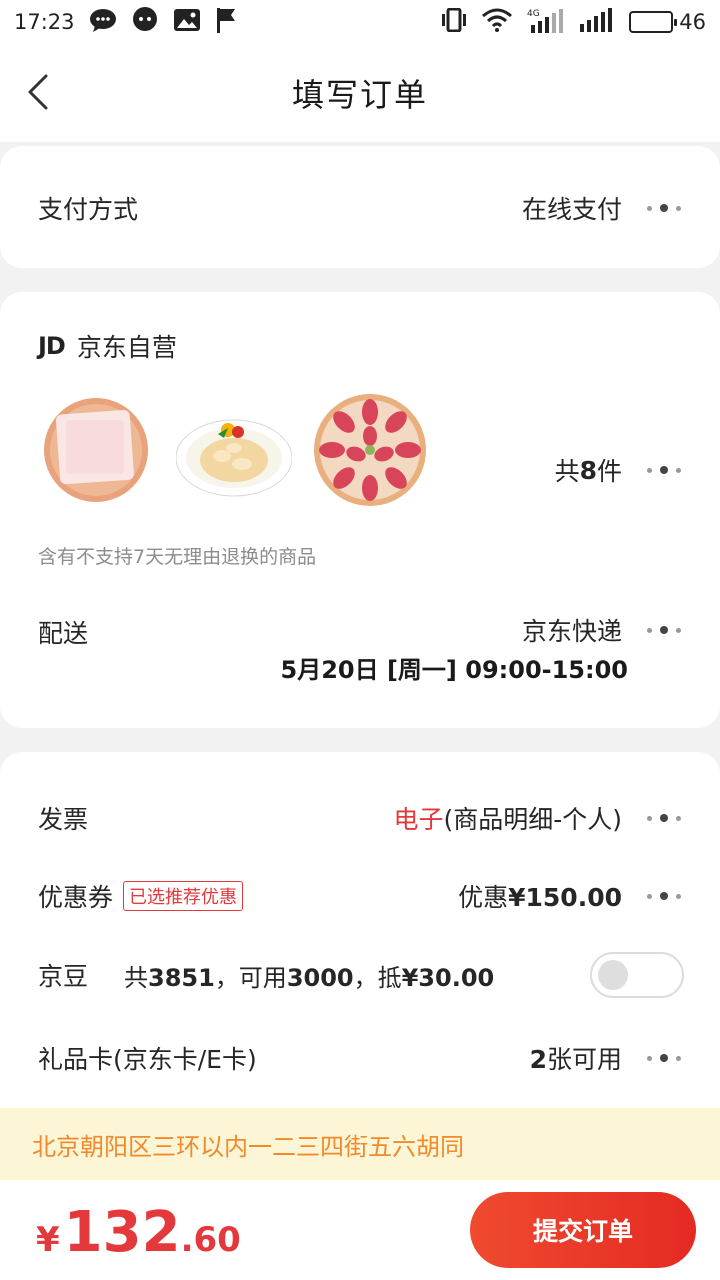 The width and height of the screenshot is (720, 1280). I want to click on submit-order-button: 提交订单, so click(583, 1230).